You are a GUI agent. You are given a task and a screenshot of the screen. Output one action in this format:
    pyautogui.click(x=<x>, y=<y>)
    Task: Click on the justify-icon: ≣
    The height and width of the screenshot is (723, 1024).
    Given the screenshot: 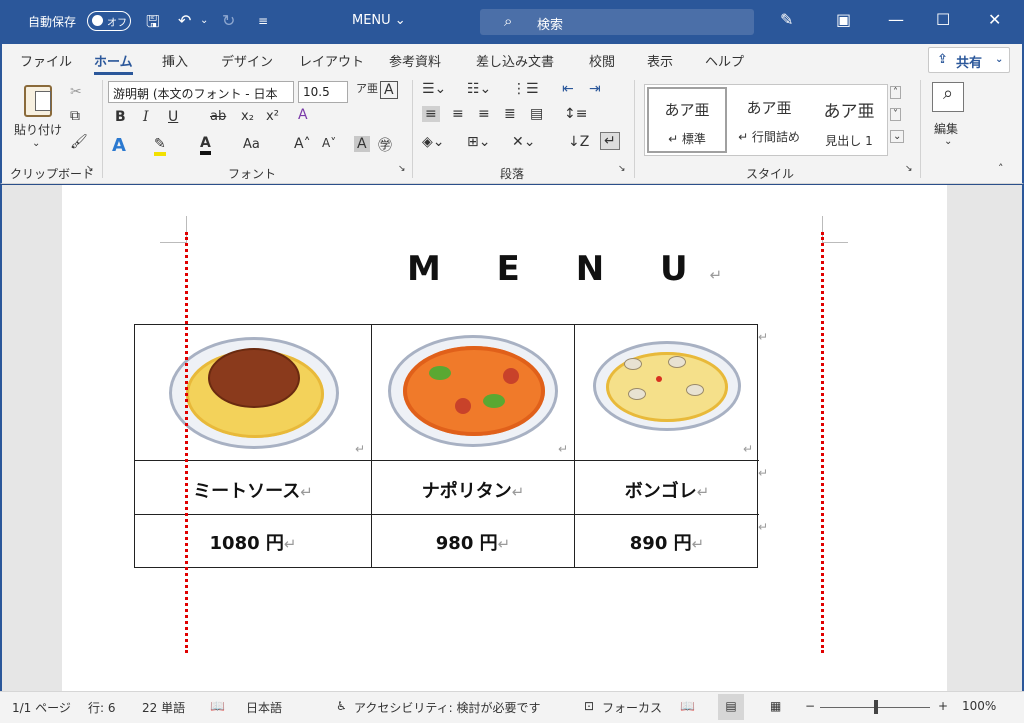 What is the action you would take?
    pyautogui.click(x=510, y=114)
    